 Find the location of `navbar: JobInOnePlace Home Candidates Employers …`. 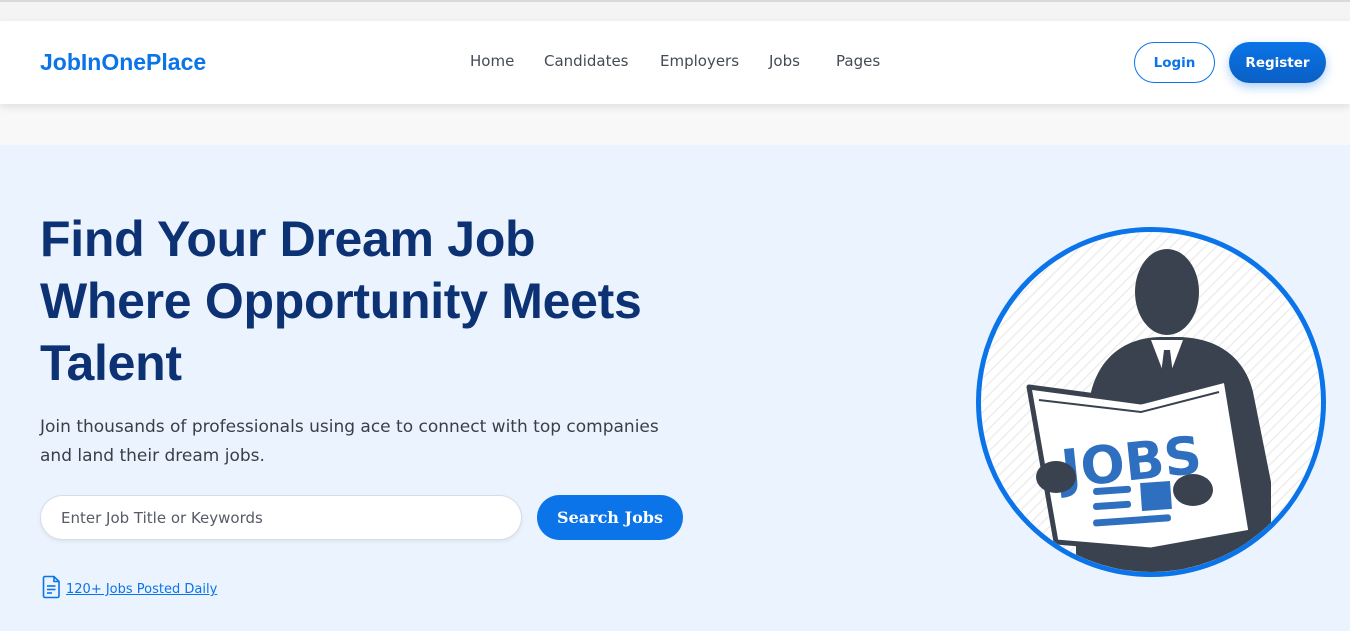

navbar: JobInOnePlace Home Candidates Employers … is located at coordinates (675, 62).